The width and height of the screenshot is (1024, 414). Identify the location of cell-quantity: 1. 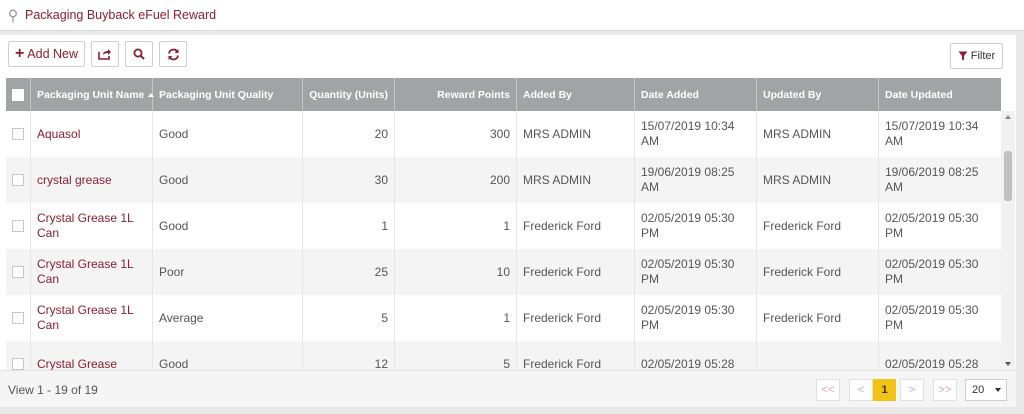
(349, 226).